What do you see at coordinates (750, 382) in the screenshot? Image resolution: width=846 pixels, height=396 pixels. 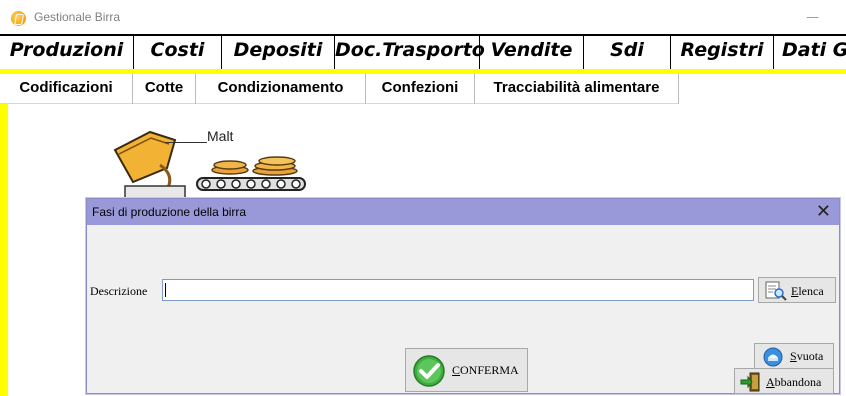 I see `exit-icon` at bounding box center [750, 382].